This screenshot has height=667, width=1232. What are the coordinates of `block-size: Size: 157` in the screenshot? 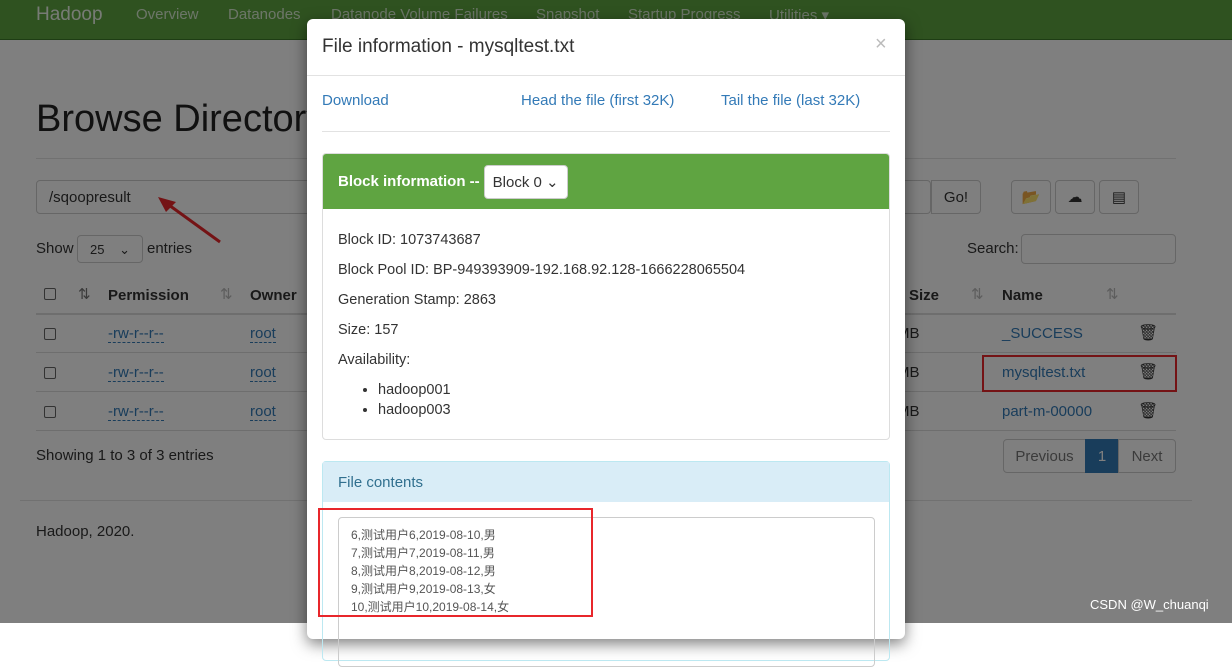 It's located at (368, 330).